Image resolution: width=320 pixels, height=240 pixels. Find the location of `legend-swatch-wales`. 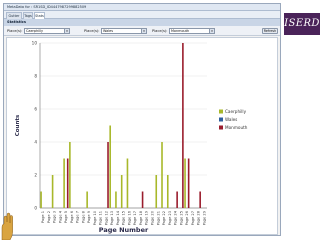

legend-swatch-wales is located at coordinates (221, 119).